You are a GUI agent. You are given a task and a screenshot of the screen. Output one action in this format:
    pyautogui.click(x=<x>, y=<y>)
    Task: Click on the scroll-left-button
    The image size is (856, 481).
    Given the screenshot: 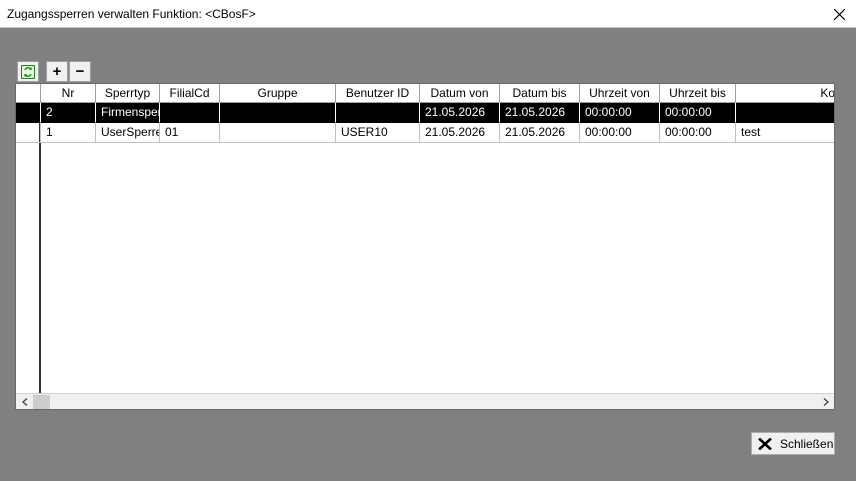 What is the action you would take?
    pyautogui.click(x=24, y=401)
    